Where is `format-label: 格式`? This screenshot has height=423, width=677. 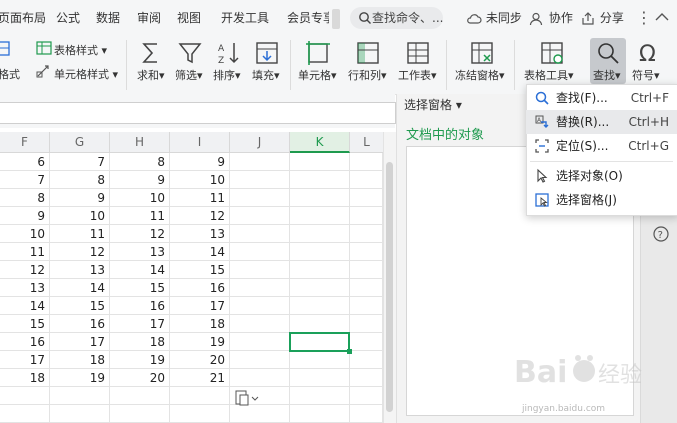
format-label: 格式 is located at coordinates (10, 74).